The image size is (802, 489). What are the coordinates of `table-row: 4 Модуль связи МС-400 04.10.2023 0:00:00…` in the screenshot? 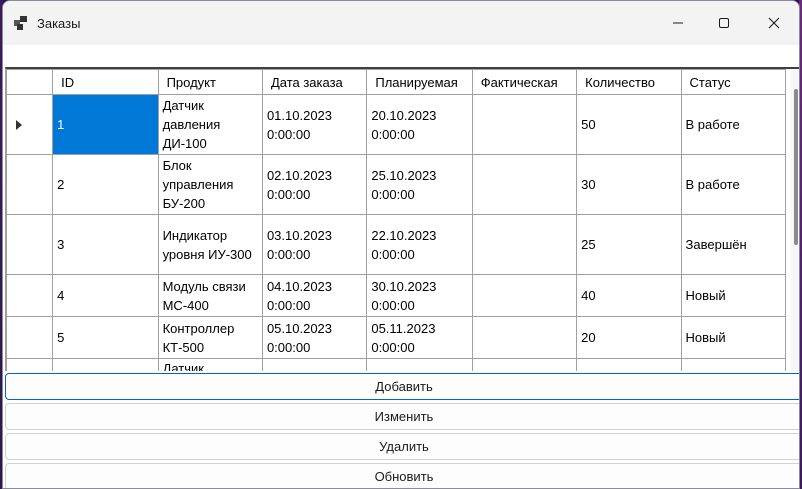 It's located at (396, 295).